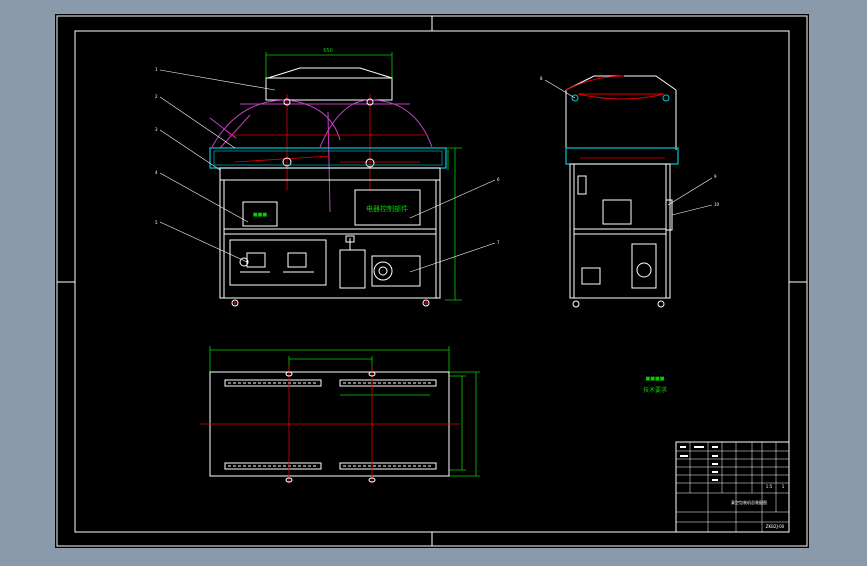  What do you see at coordinates (749, 502) in the screenshot?
I see `drawing-name: 真空包装机总装配图` at bounding box center [749, 502].